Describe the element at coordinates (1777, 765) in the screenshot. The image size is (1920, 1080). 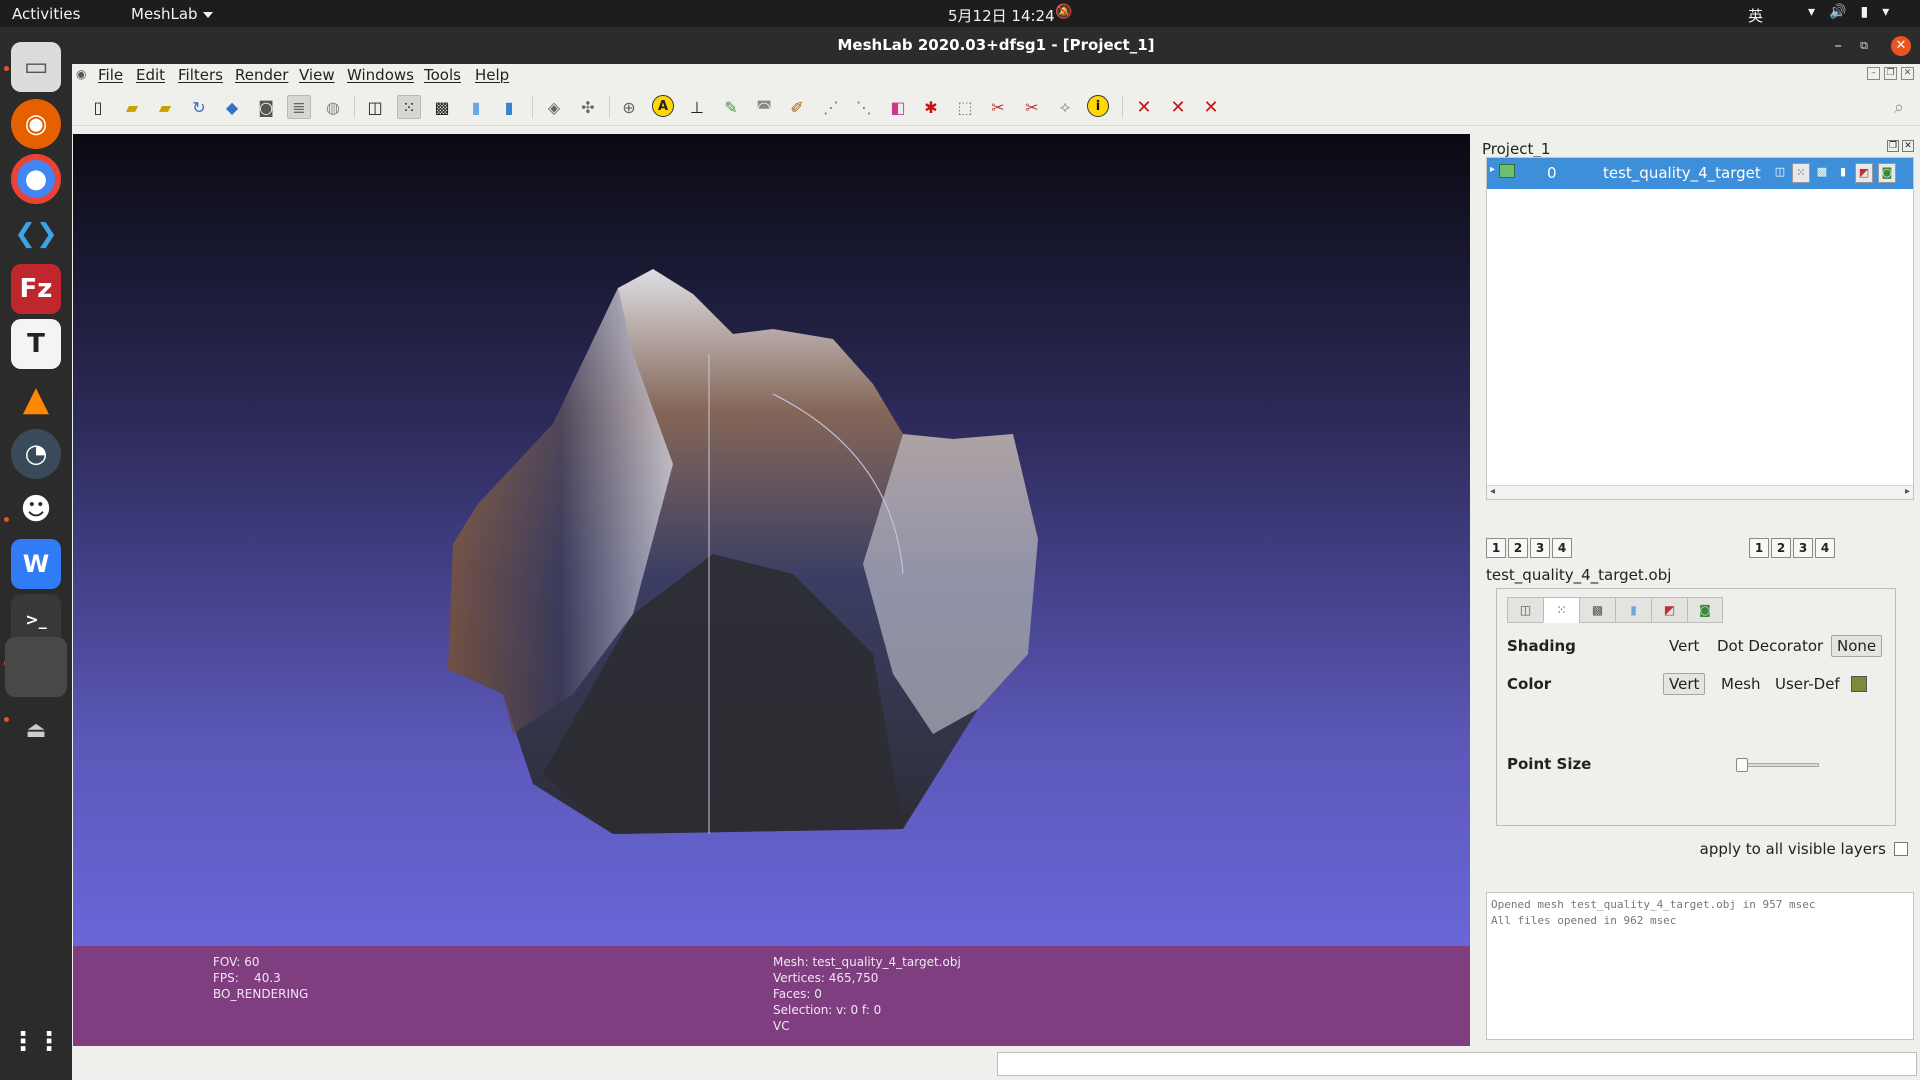
I see `point-size-slider` at that location.